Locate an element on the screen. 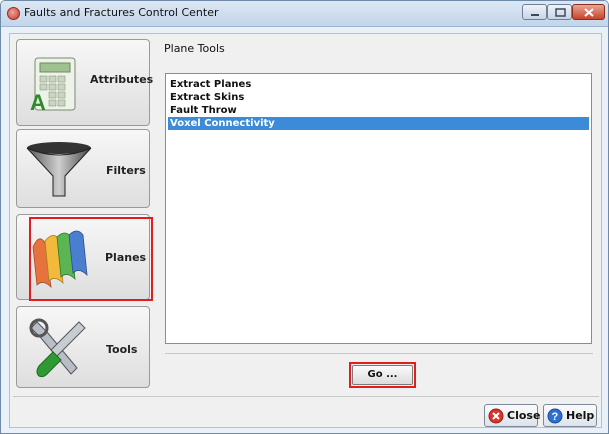 The image size is (609, 434). app-icon is located at coordinates (13, 13).